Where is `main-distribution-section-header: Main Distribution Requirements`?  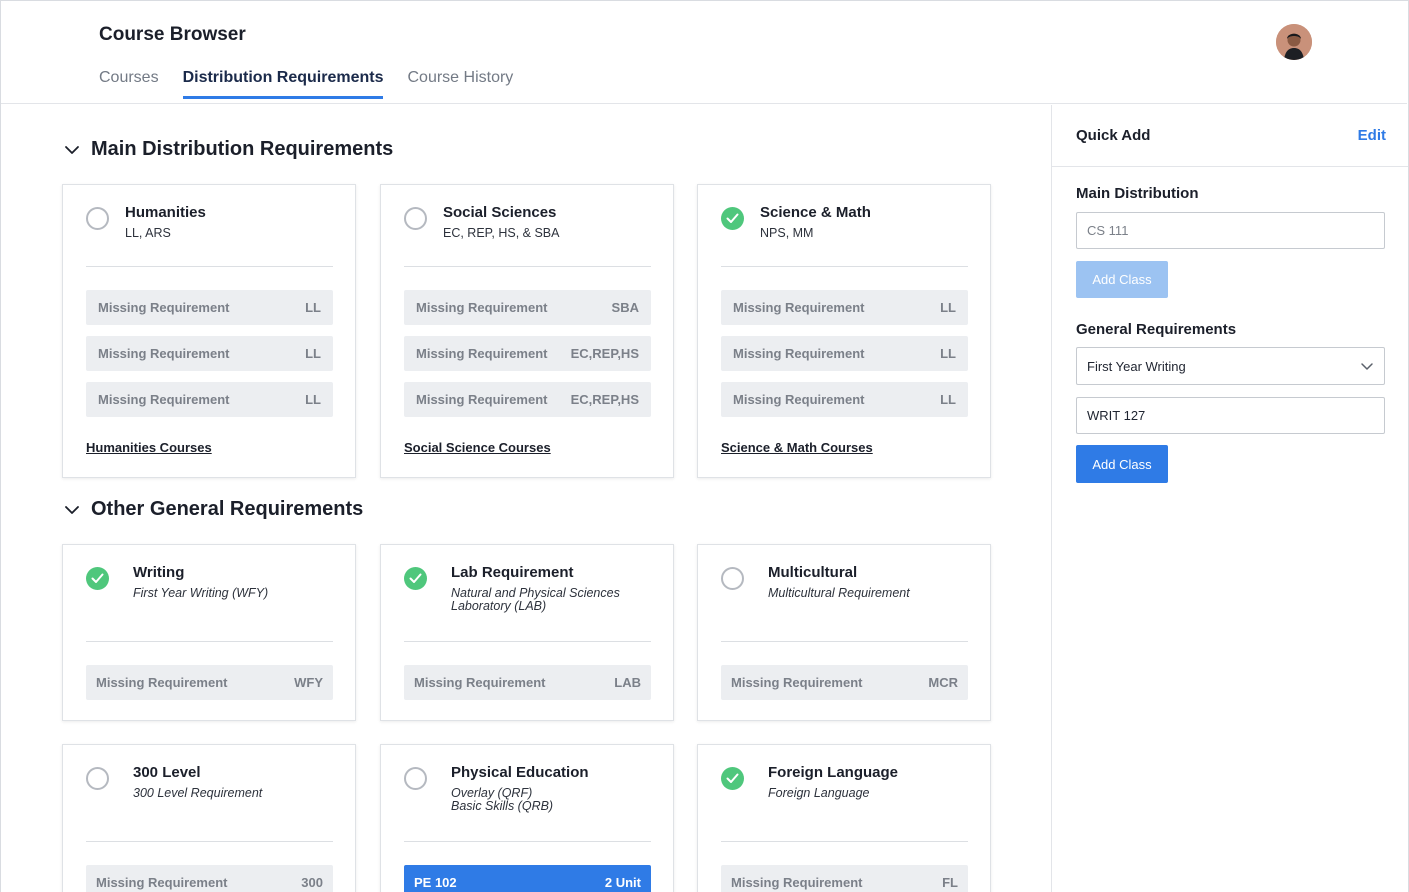
main-distribution-section-header: Main Distribution Requirements is located at coordinates (228, 149).